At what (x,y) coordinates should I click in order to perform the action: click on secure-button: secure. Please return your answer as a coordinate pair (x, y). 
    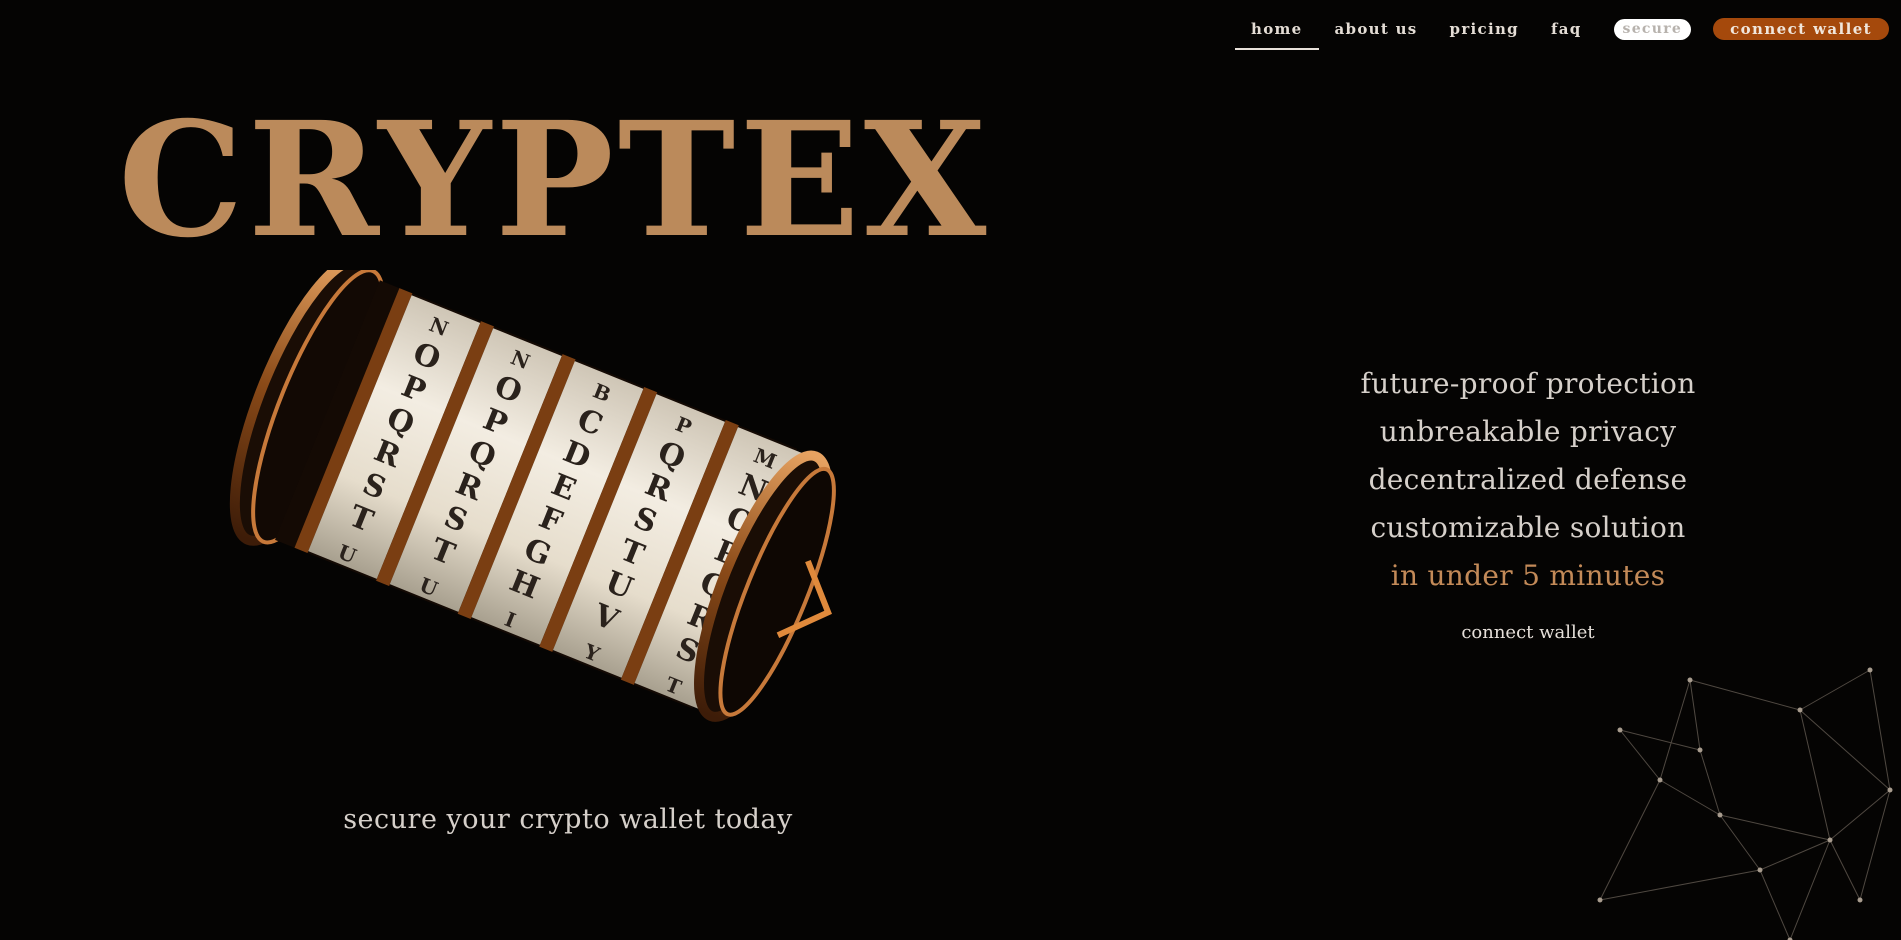
    Looking at the image, I should click on (1652, 29).